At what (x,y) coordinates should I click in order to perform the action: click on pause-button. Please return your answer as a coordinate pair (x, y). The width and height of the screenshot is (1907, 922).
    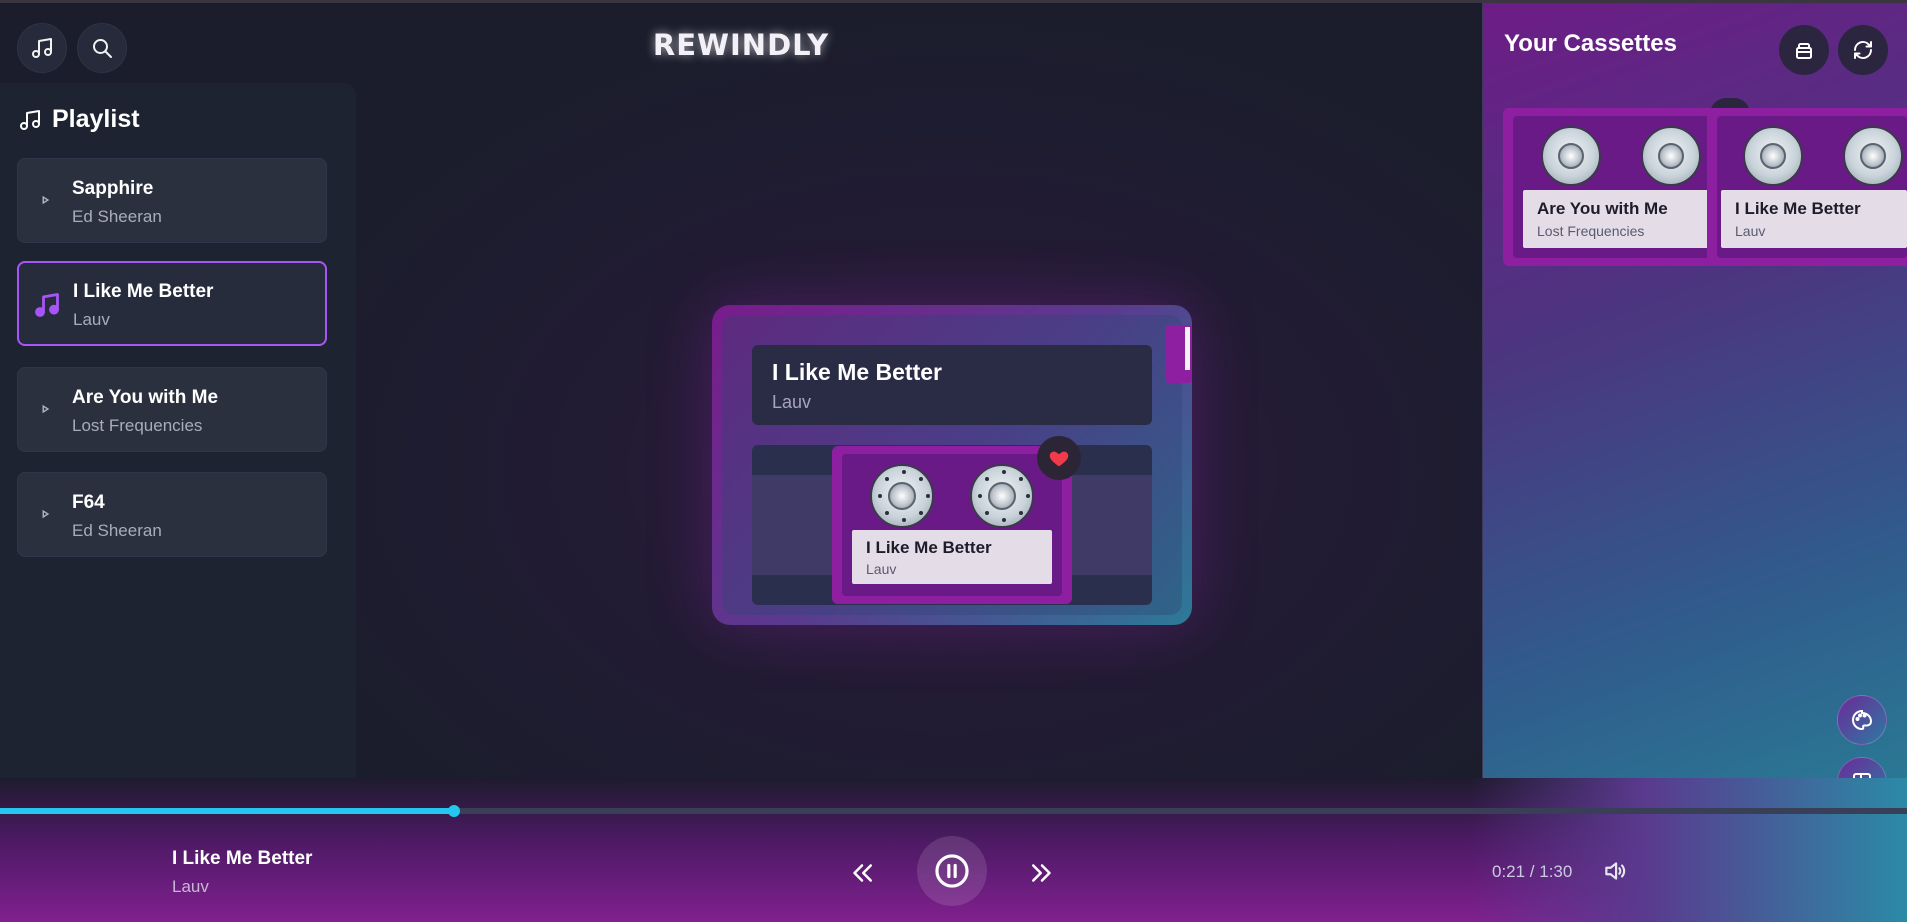
    Looking at the image, I should click on (952, 871).